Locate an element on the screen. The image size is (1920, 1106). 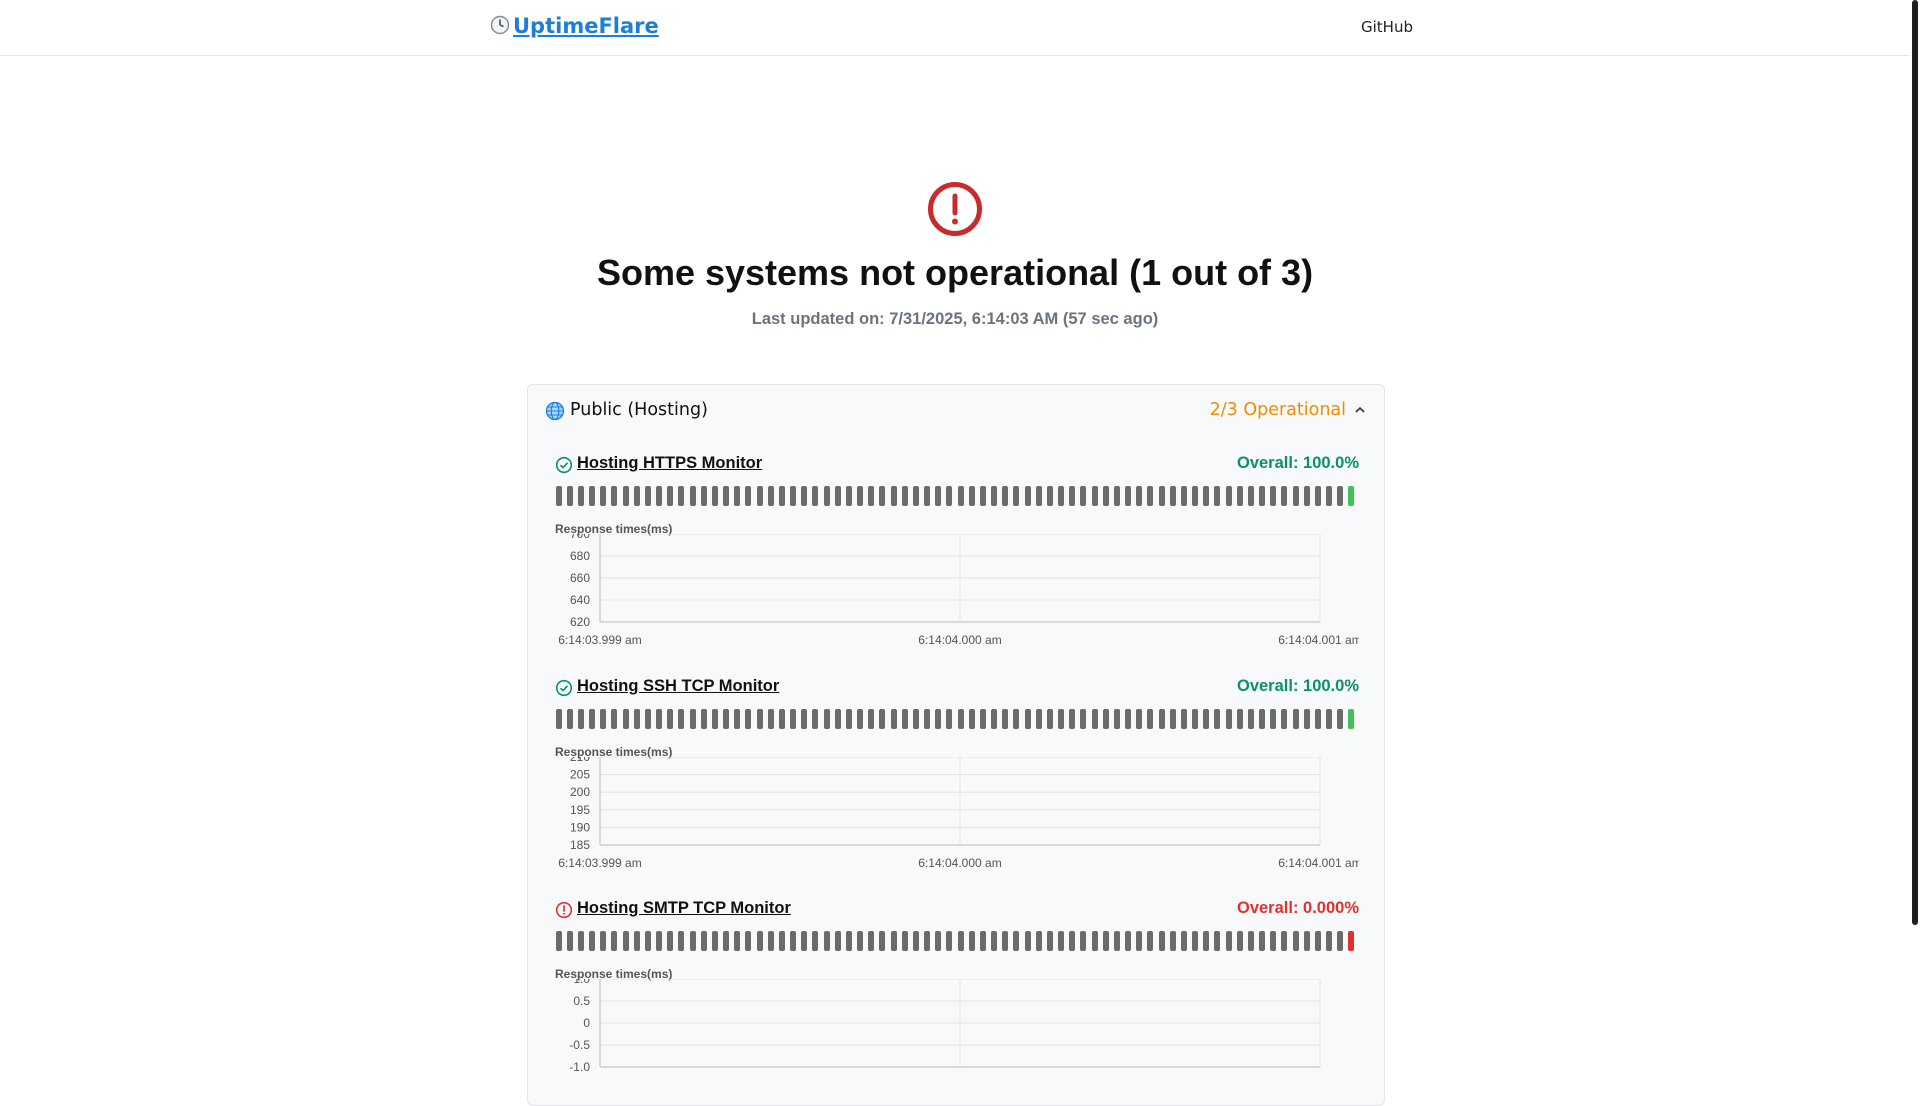
logo-link: UptimeFlare is located at coordinates (574, 26).